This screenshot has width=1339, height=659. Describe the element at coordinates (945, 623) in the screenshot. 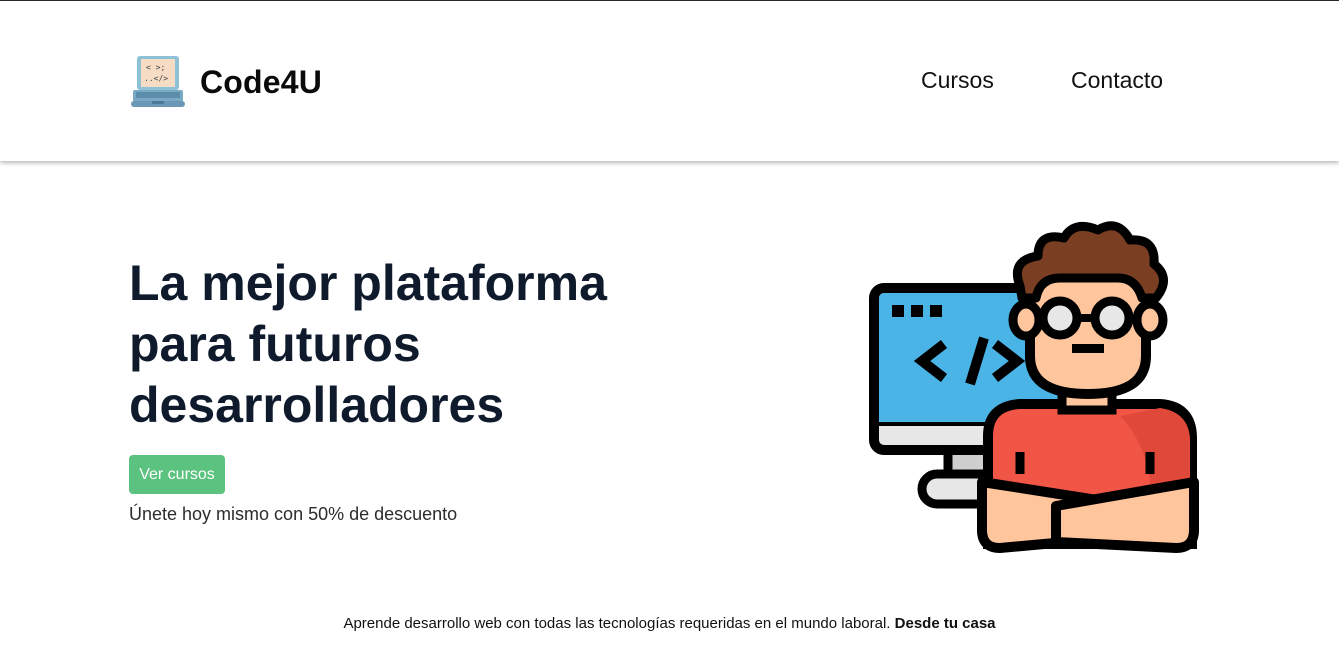

I see `footer-emphasis: Desde tu casa` at that location.